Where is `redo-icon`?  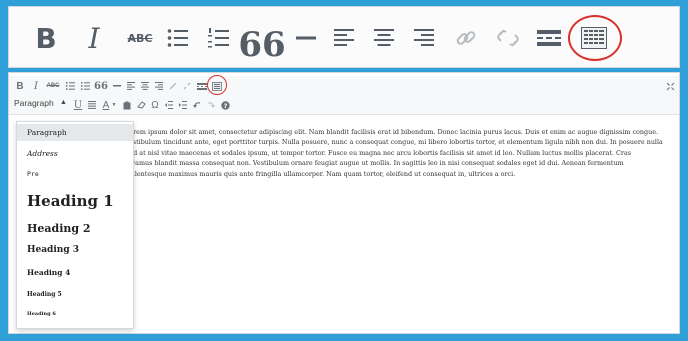 redo-icon is located at coordinates (211, 105).